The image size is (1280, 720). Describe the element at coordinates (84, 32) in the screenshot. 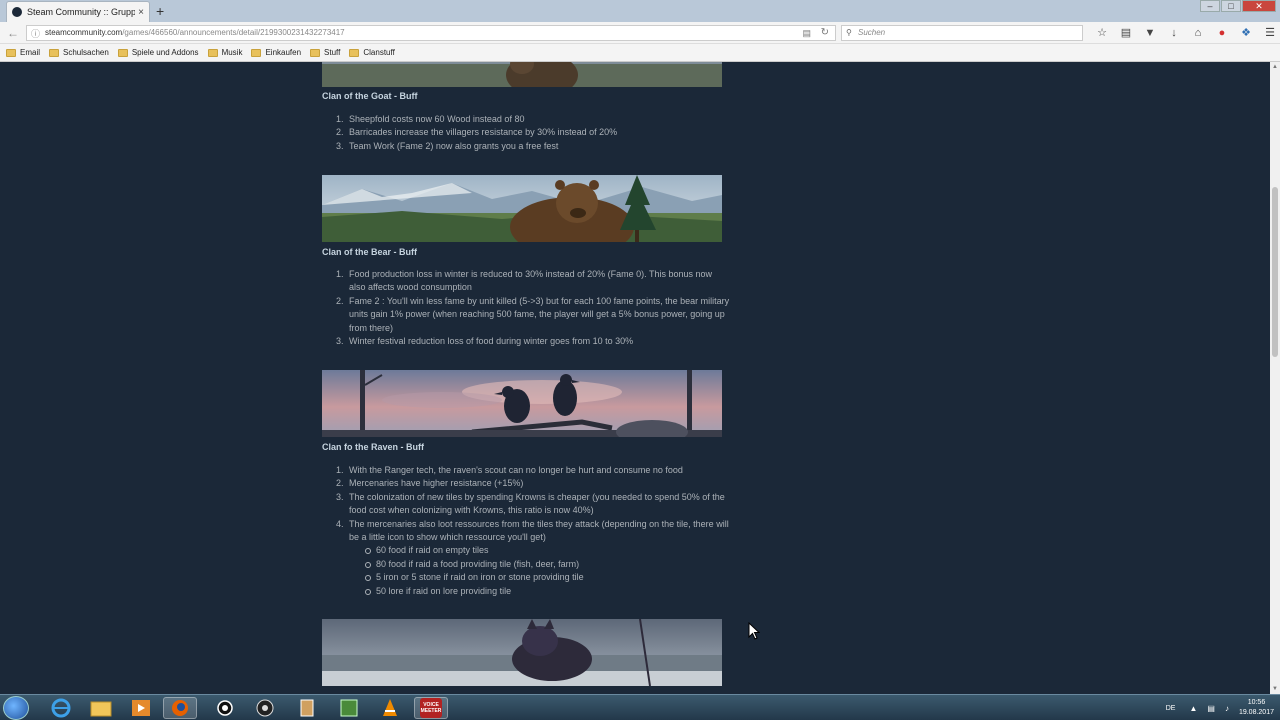

I see `url-domain: steamcommunity.com` at that location.